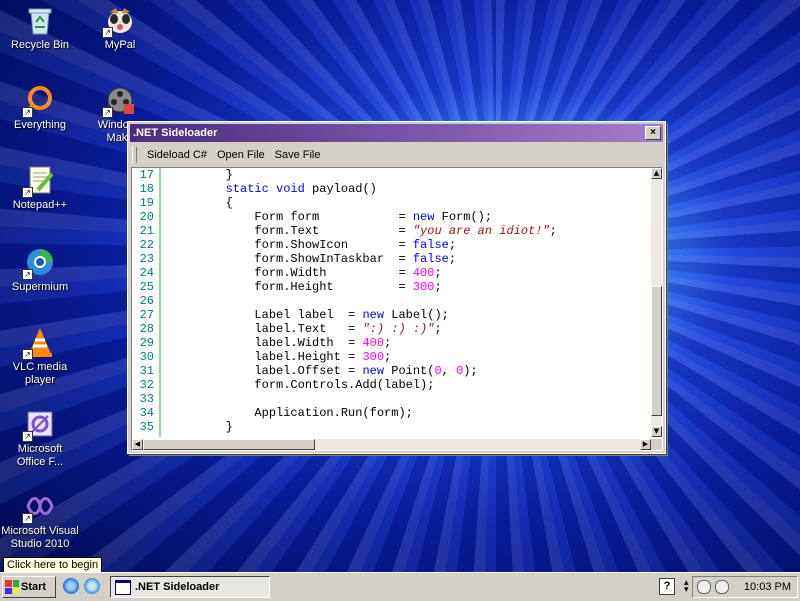 This screenshot has width=800, height=601. What do you see at coordinates (146, 413) in the screenshot?
I see `line-number: 34` at bounding box center [146, 413].